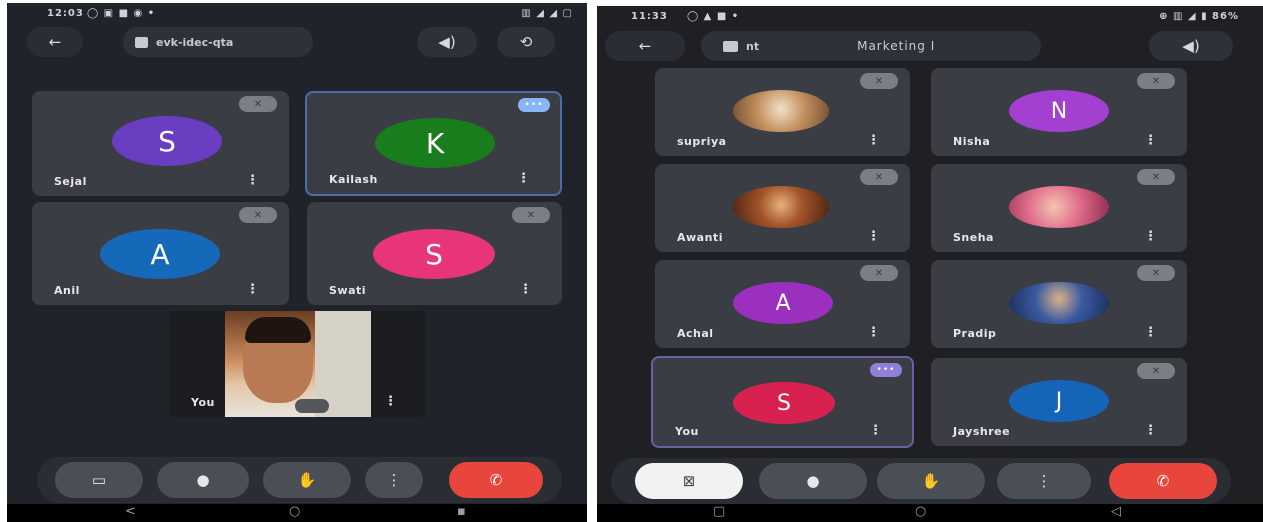 The image size is (1263, 522). I want to click on participant-tile-awanti: ✕ Awanti ⋮, so click(782, 208).